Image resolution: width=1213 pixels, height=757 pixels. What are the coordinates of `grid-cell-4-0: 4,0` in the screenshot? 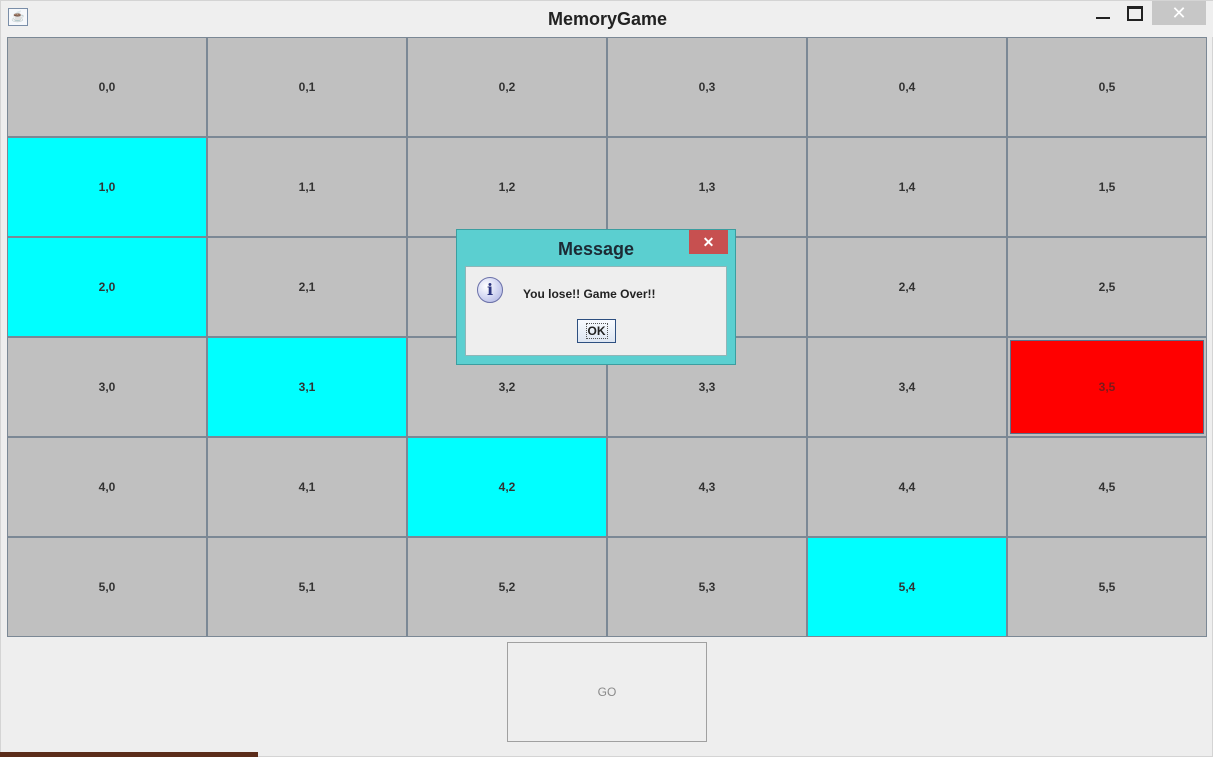 It's located at (107, 487).